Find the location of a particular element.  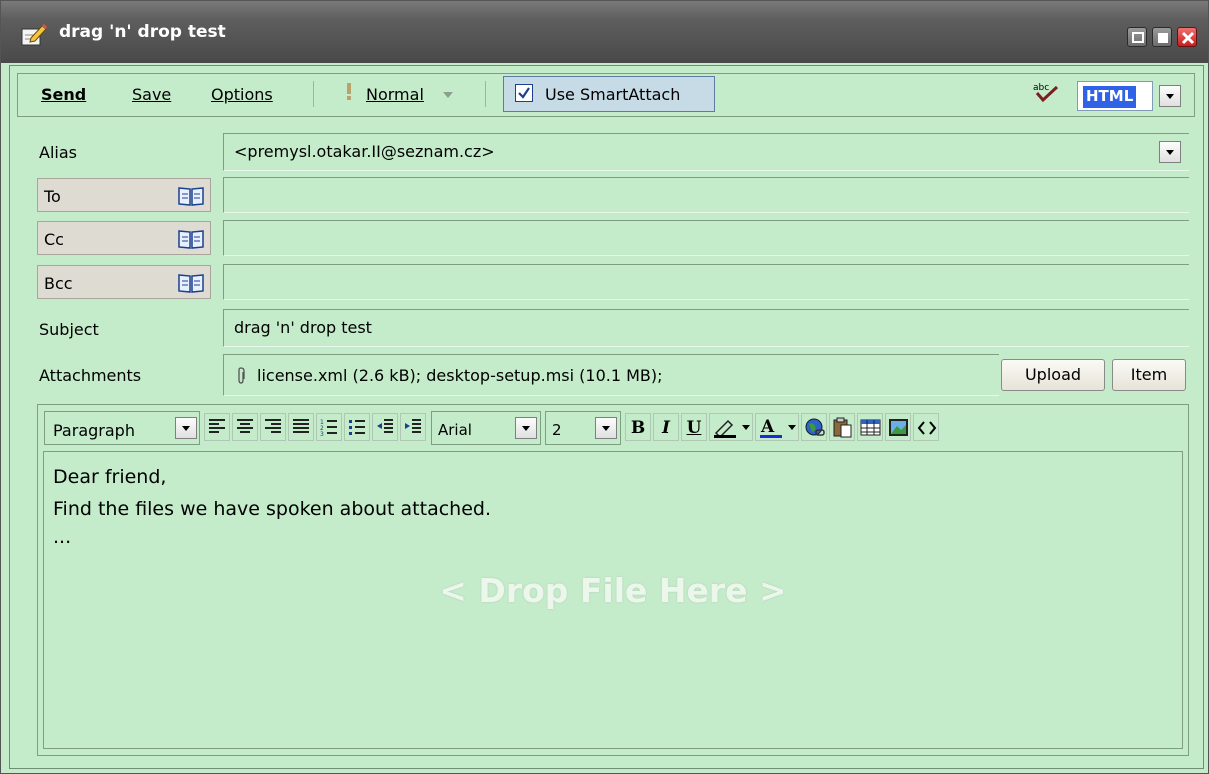

paragraph-dropdown-button is located at coordinates (186, 428).